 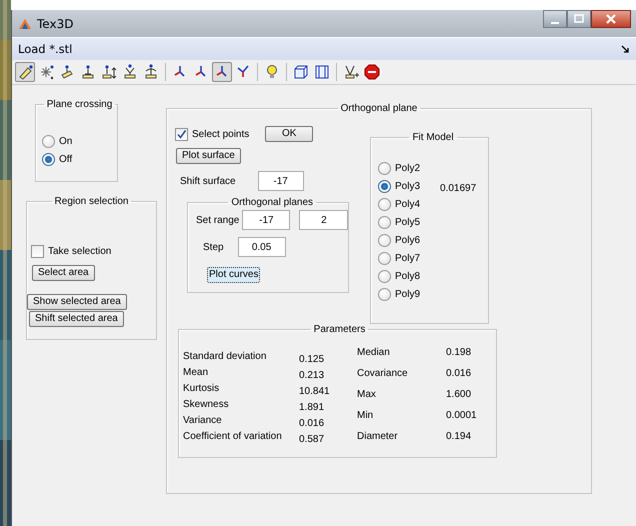 What do you see at coordinates (196, 372) in the screenshot?
I see `parameter-label: Mean` at bounding box center [196, 372].